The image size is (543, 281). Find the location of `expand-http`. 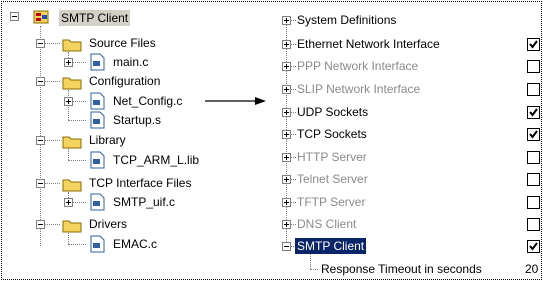

expand-http is located at coordinates (286, 157).